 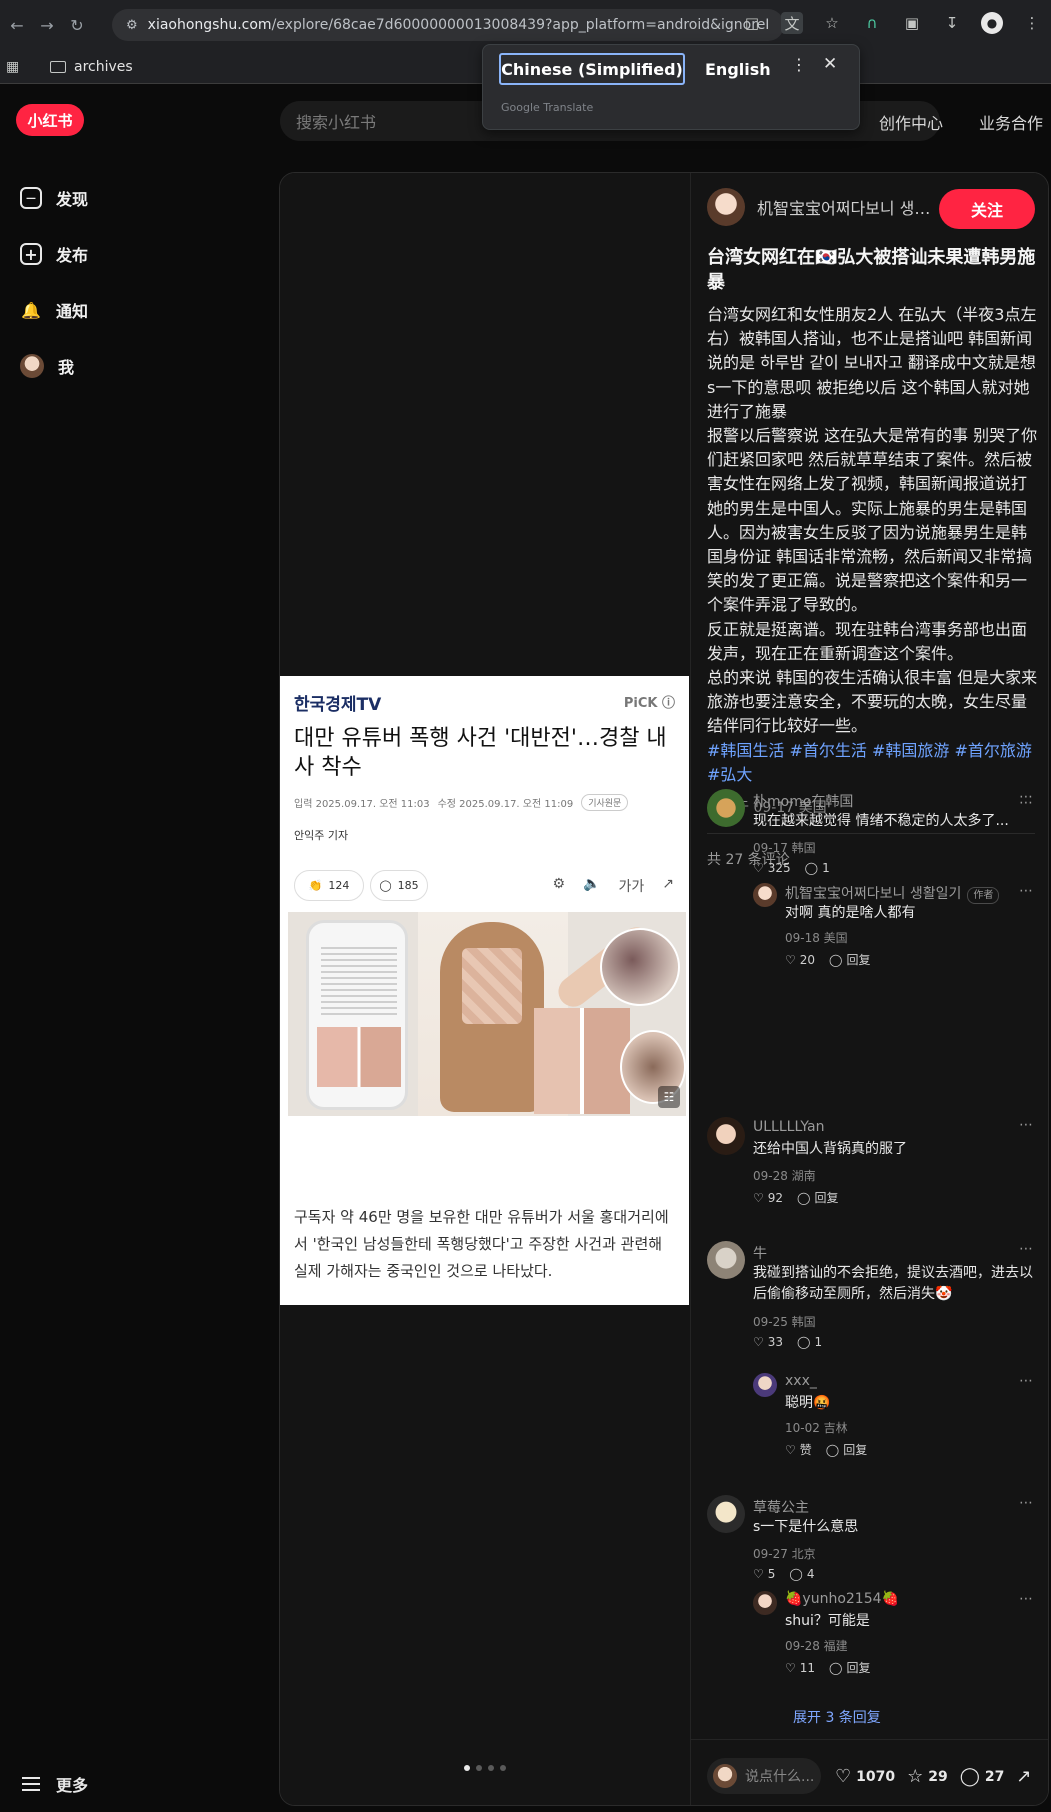 I want to click on reply-button: ◯ 4, so click(x=801, y=1574).